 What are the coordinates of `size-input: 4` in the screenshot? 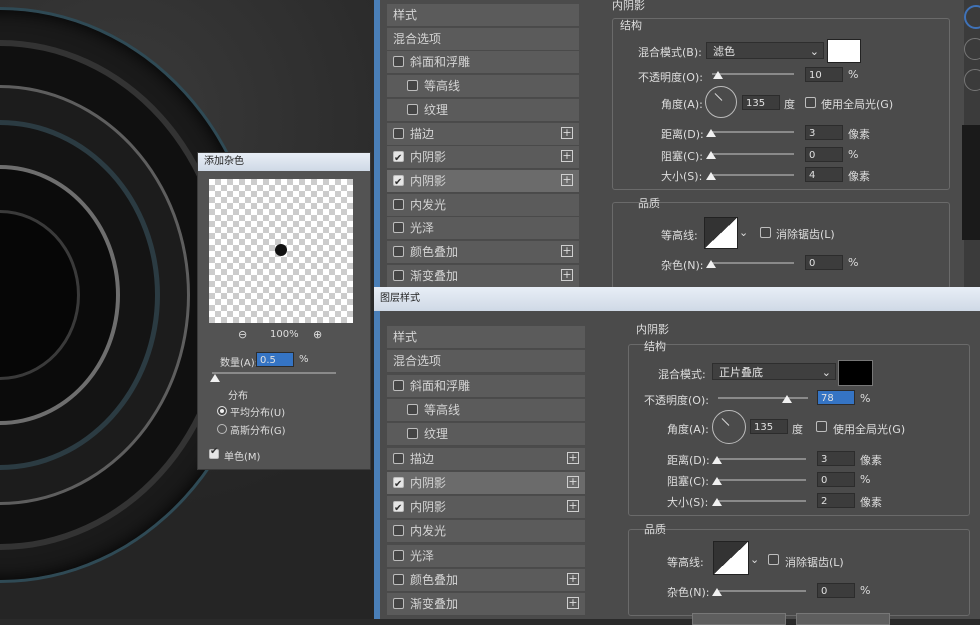 It's located at (824, 174).